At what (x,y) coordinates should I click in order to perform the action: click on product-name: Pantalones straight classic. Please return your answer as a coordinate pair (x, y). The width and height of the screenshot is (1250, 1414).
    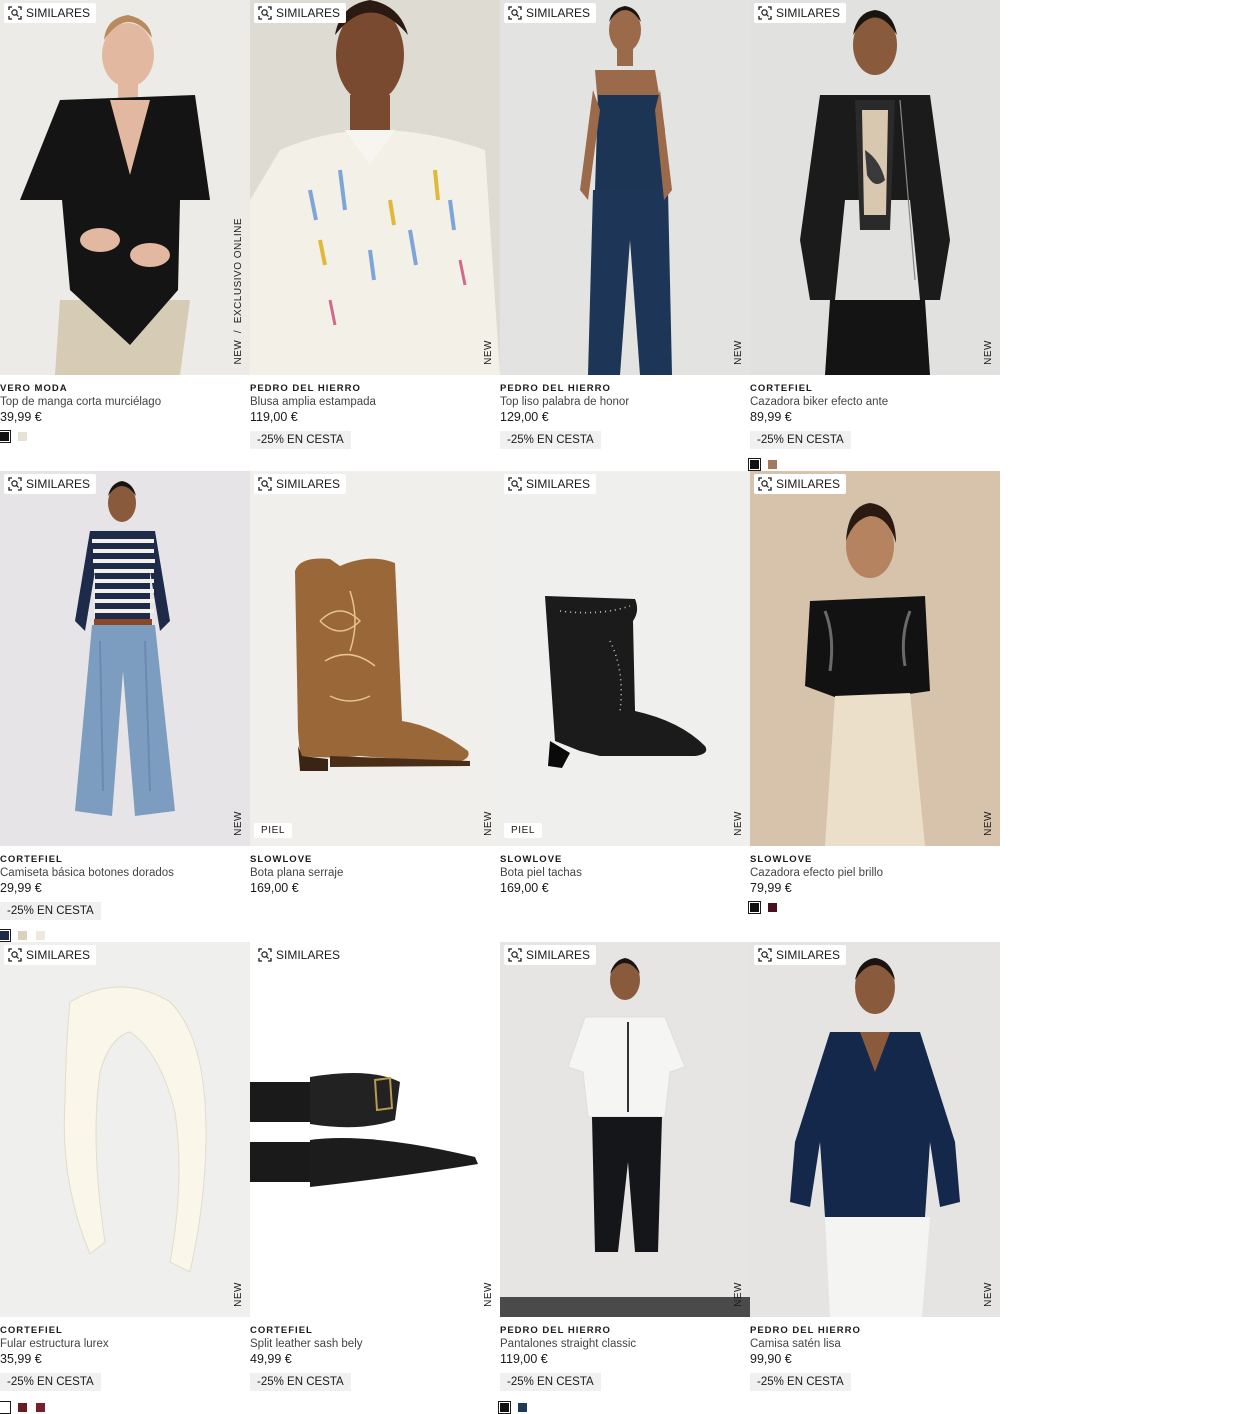
    Looking at the image, I should click on (622, 1344).